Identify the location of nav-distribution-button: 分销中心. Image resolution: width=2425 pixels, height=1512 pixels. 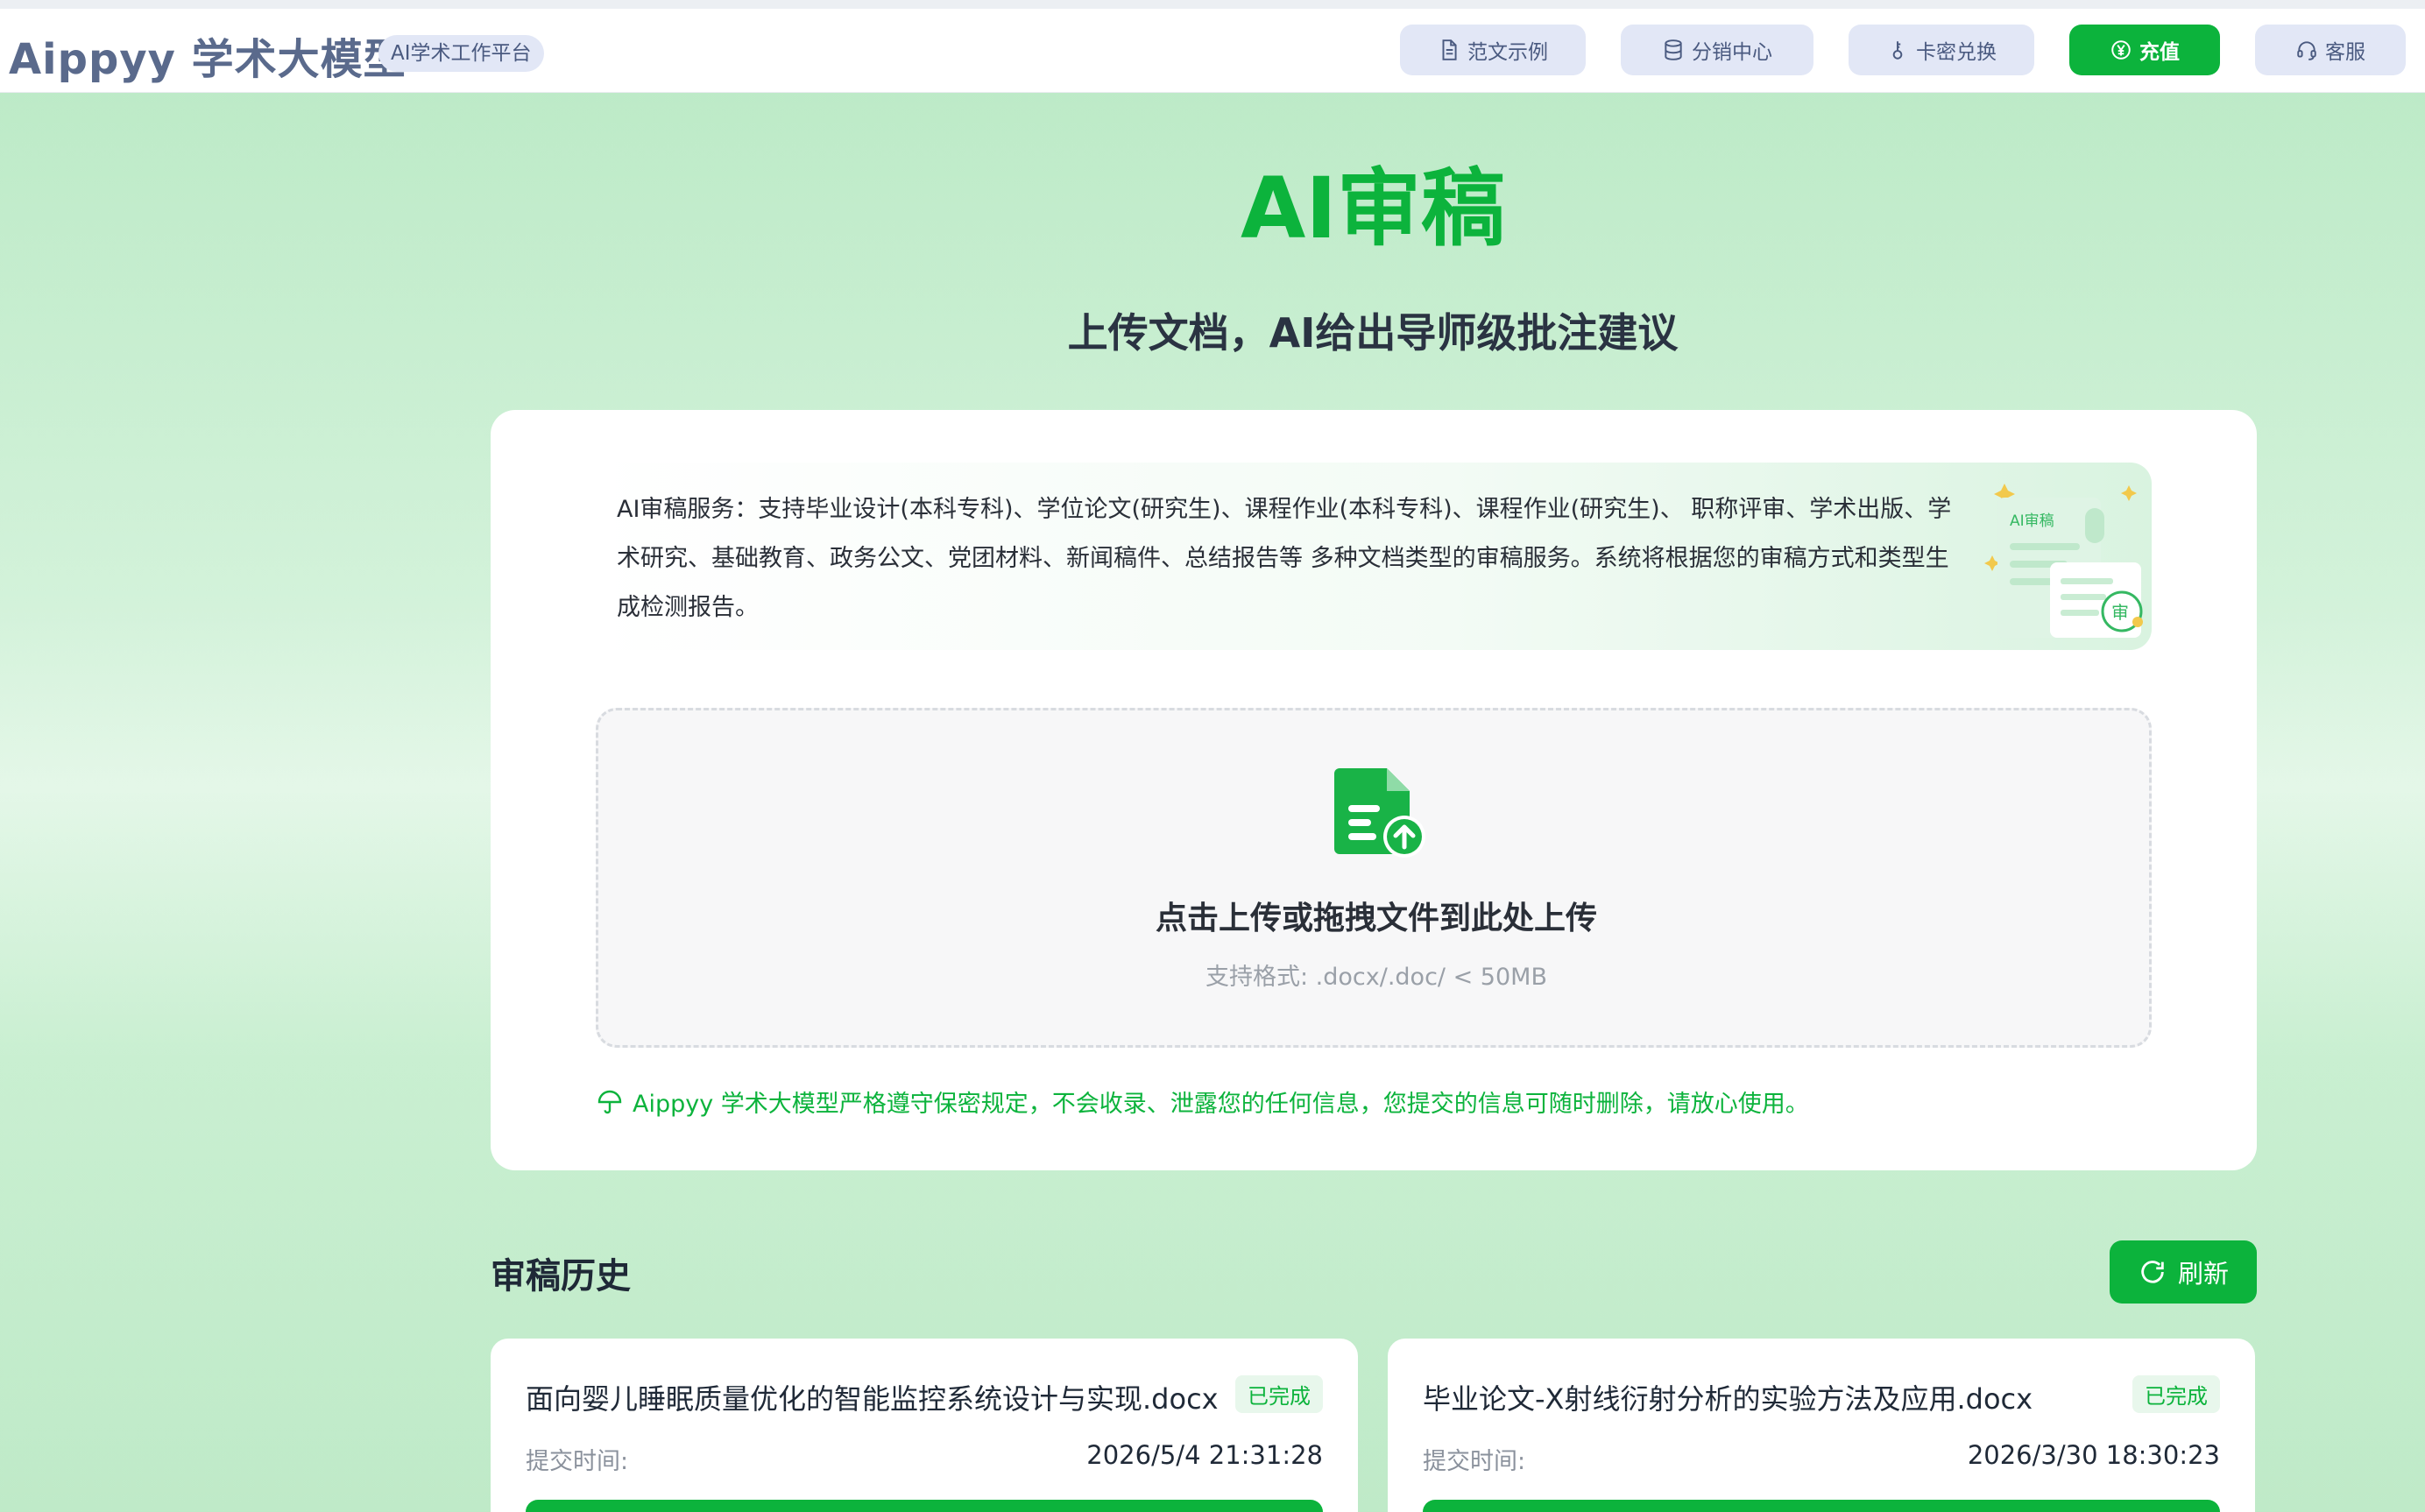
(1717, 50).